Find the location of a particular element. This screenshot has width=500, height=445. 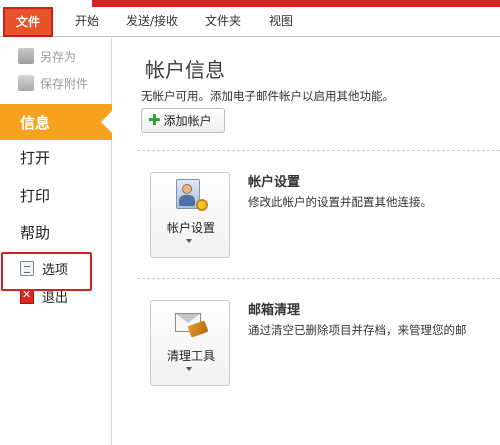

account-settings-button-label: 帐户设置 is located at coordinates (190, 228).